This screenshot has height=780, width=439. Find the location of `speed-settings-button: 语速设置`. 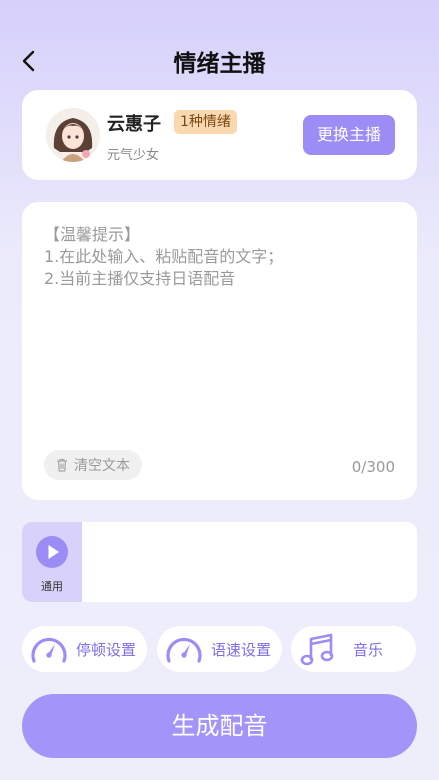

speed-settings-button: 语速设置 is located at coordinates (219, 649).